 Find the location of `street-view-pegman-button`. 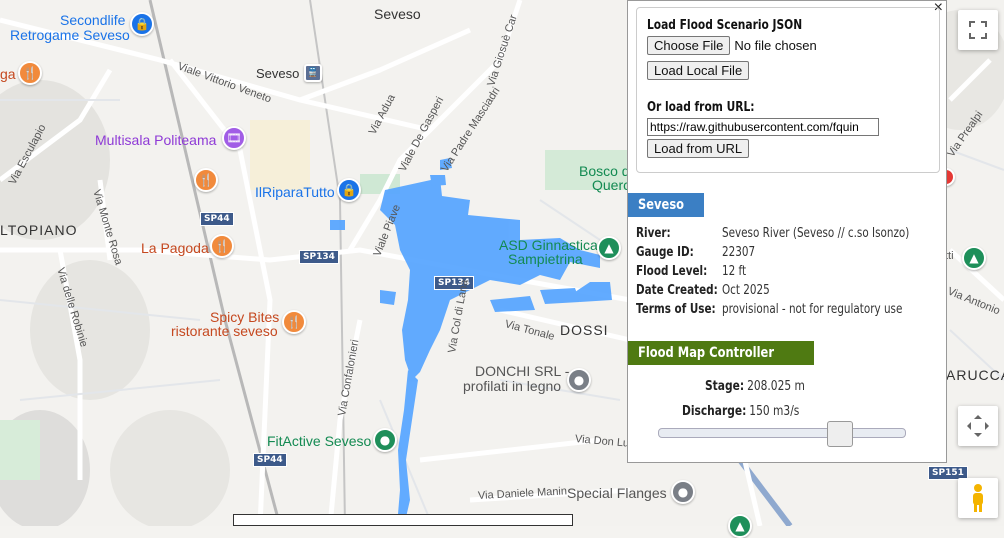

street-view-pegman-button is located at coordinates (978, 498).